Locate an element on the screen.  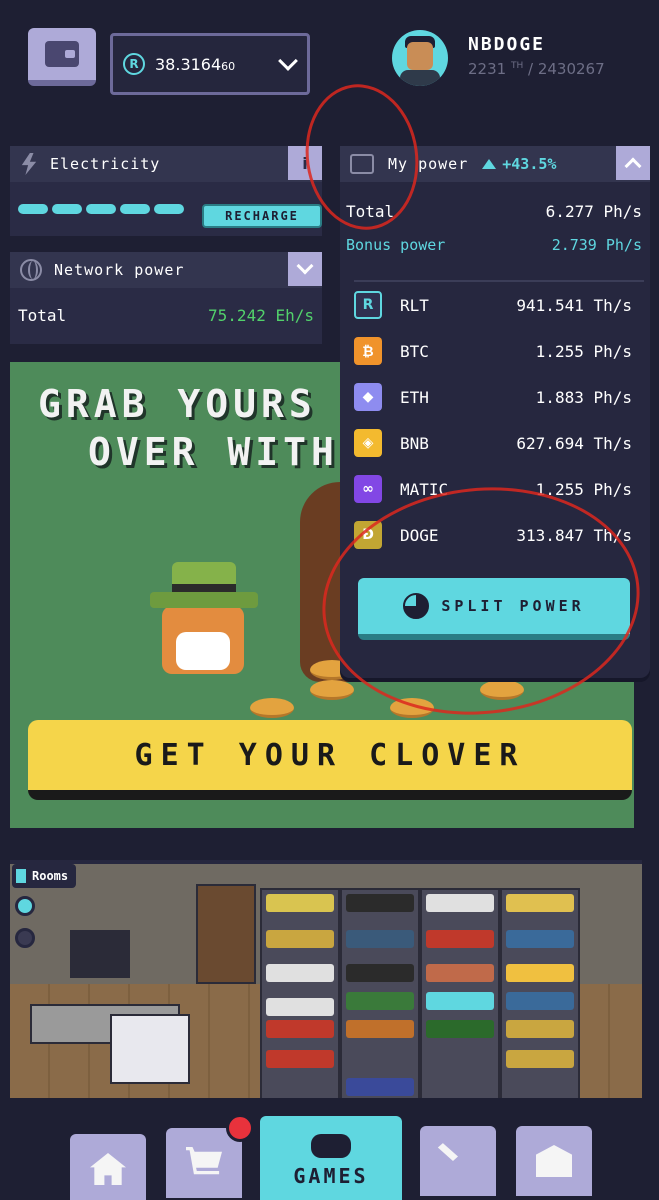
network-total-row: Total 75.242 Eh/s is located at coordinates (166, 315).